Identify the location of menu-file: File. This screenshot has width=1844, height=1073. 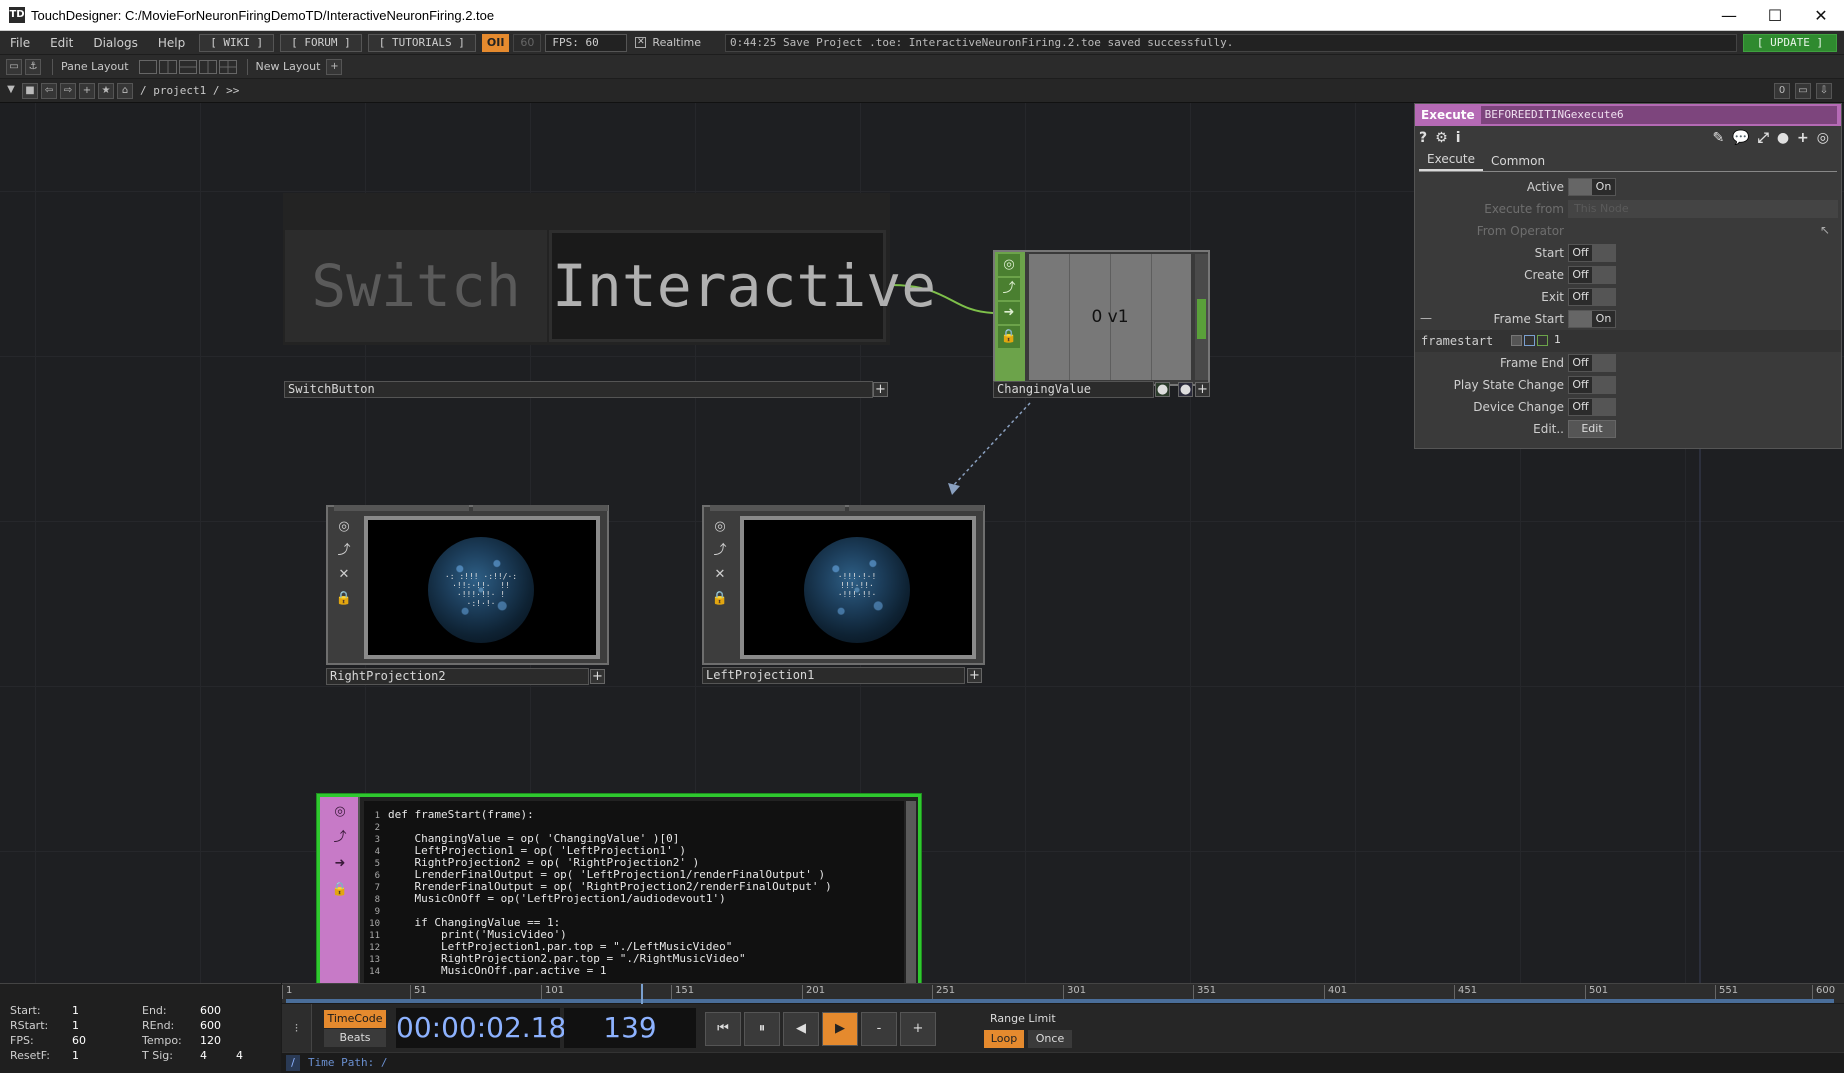
(20, 43).